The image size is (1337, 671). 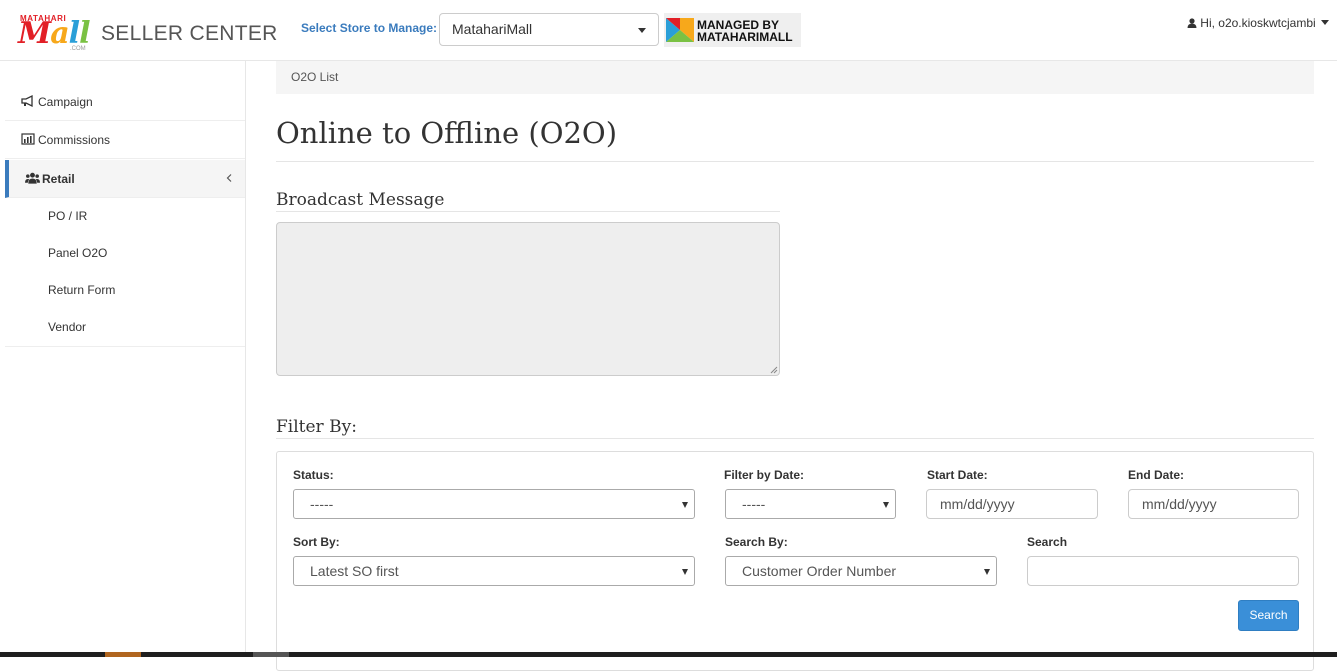 What do you see at coordinates (1163, 571) in the screenshot?
I see `search-input` at bounding box center [1163, 571].